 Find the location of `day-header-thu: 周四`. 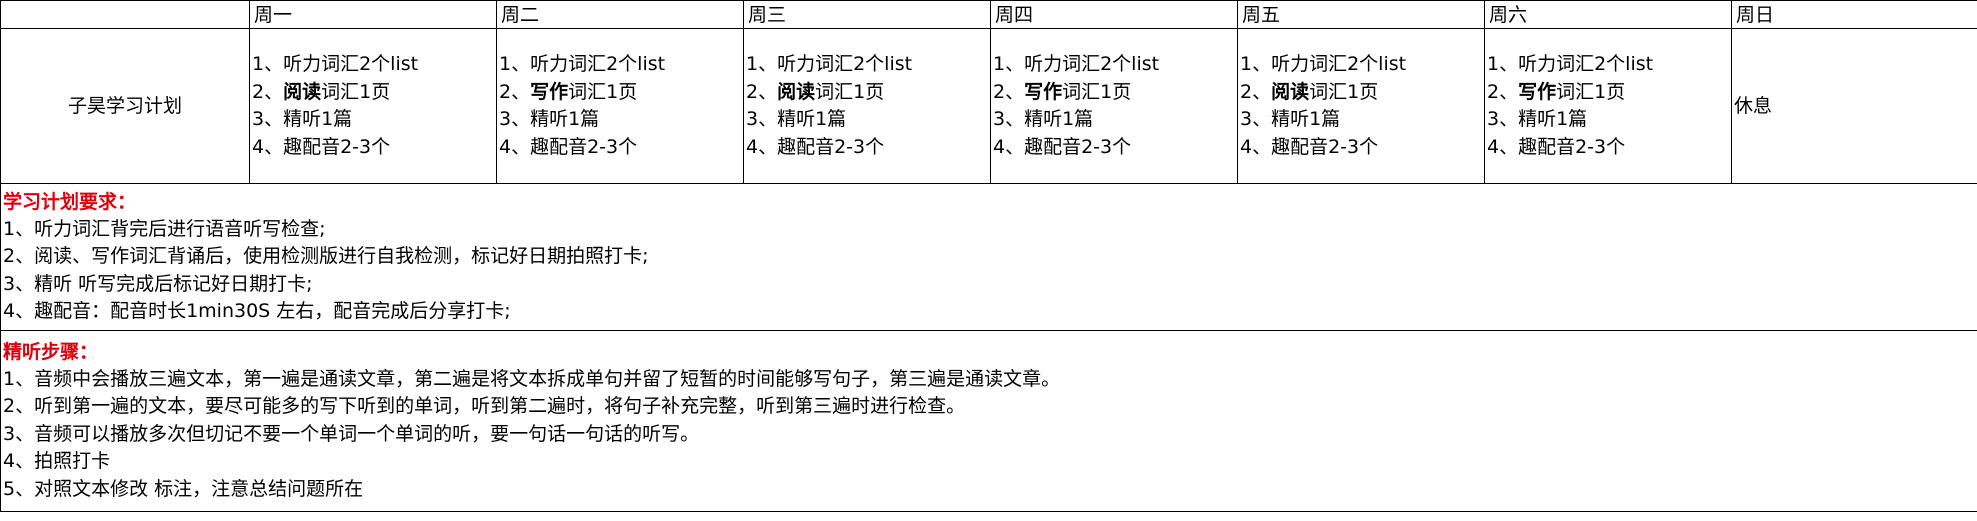

day-header-thu: 周四 is located at coordinates (1114, 14).